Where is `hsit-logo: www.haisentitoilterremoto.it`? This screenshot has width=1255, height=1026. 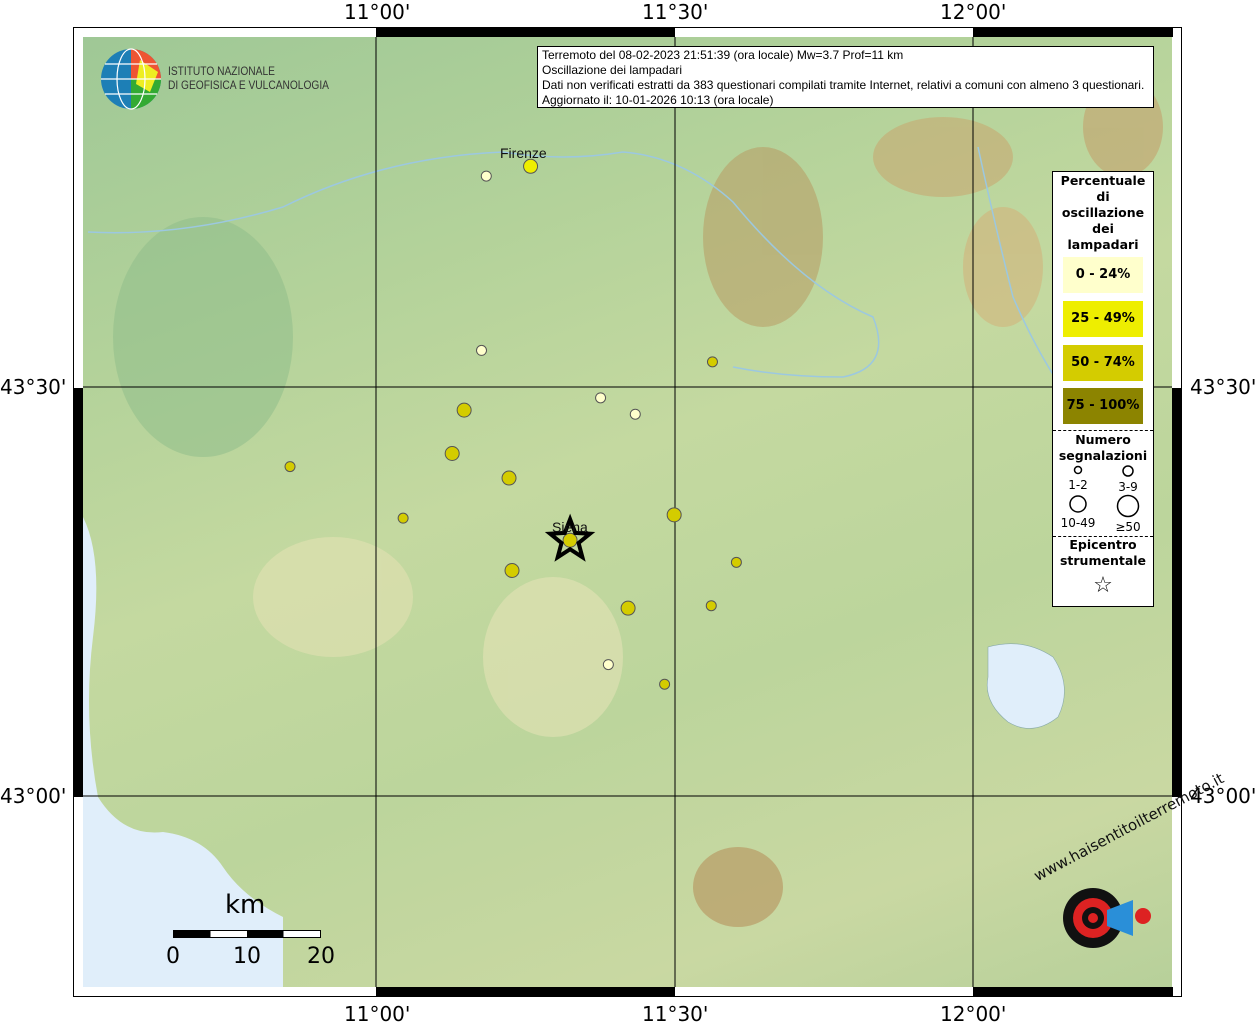 hsit-logo: www.haisentitoilterremoto.it is located at coordinates (1129, 872).